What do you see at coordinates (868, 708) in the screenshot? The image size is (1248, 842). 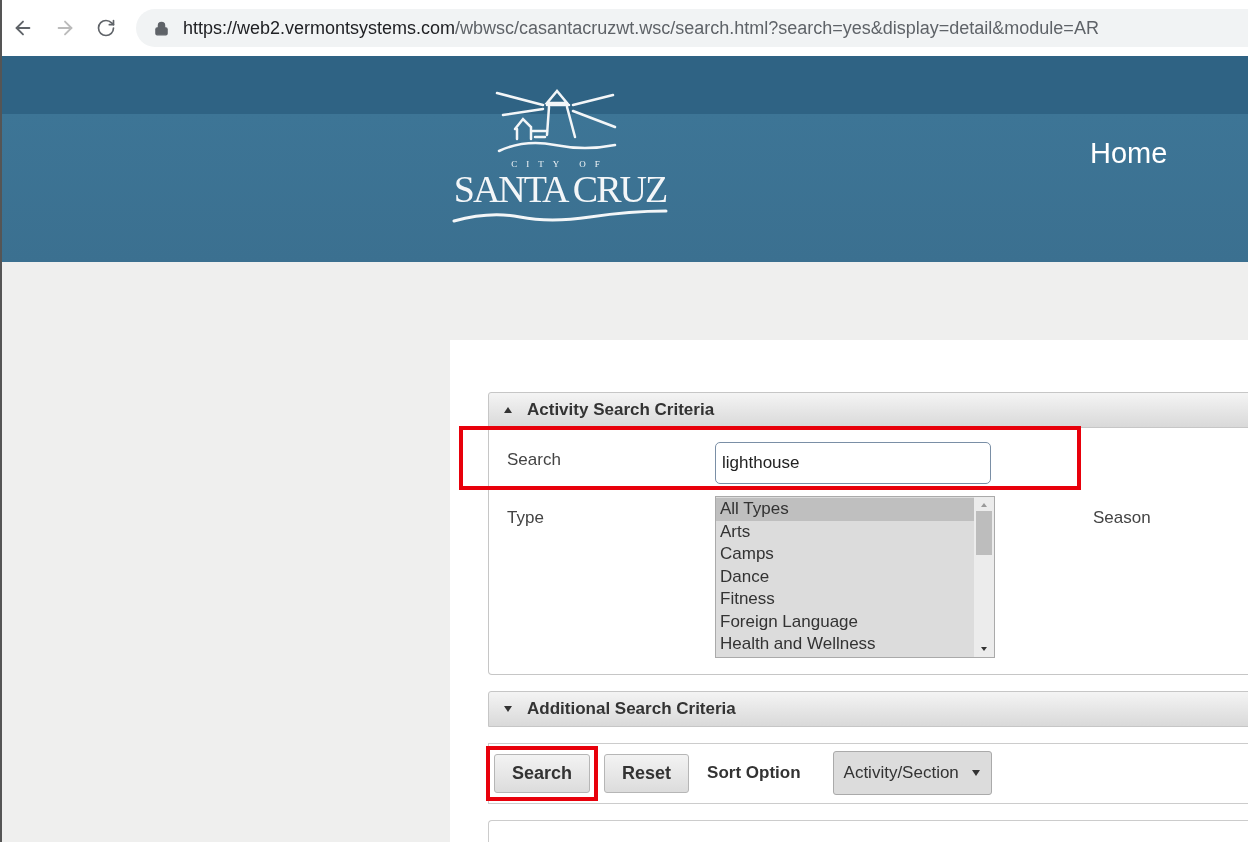 I see `panel-header: Additional Search Criteria` at bounding box center [868, 708].